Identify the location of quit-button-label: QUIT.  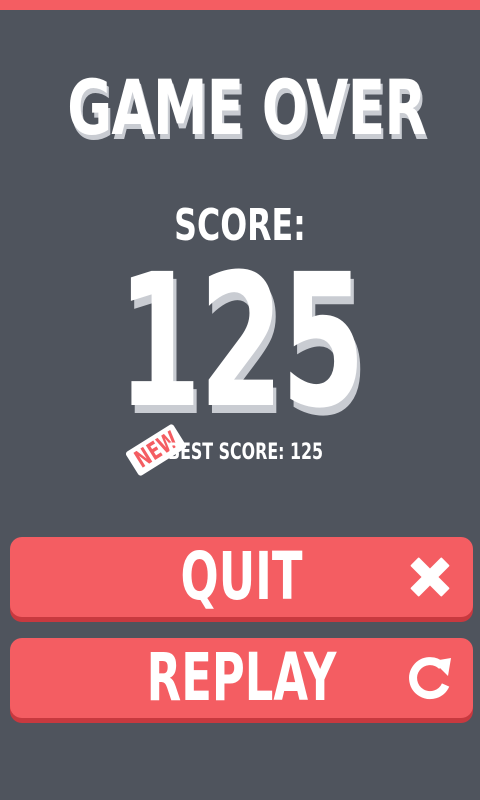
(241, 576).